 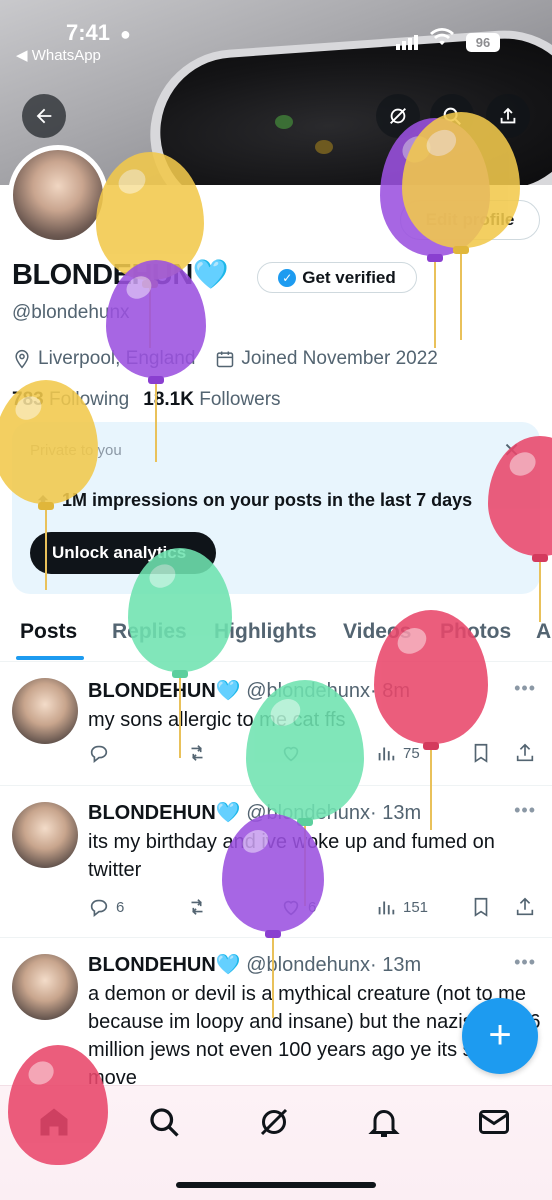 I want to click on followers-link: 18.1K Followers, so click(x=211, y=400).